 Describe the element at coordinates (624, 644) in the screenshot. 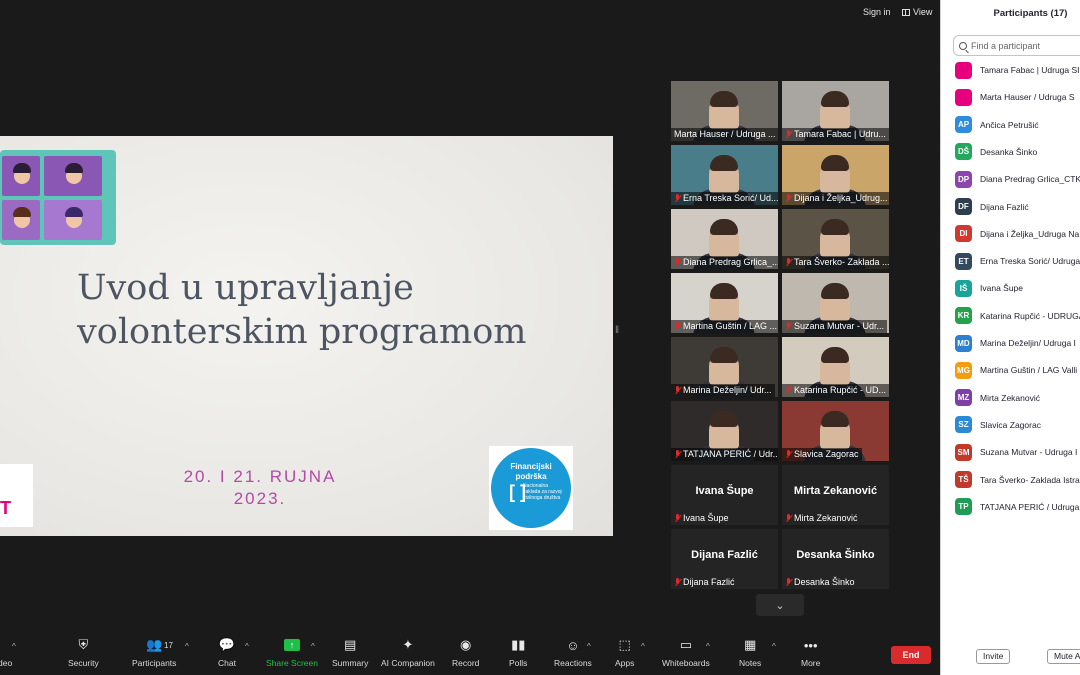

I see `apps-icon: ⬚` at that location.